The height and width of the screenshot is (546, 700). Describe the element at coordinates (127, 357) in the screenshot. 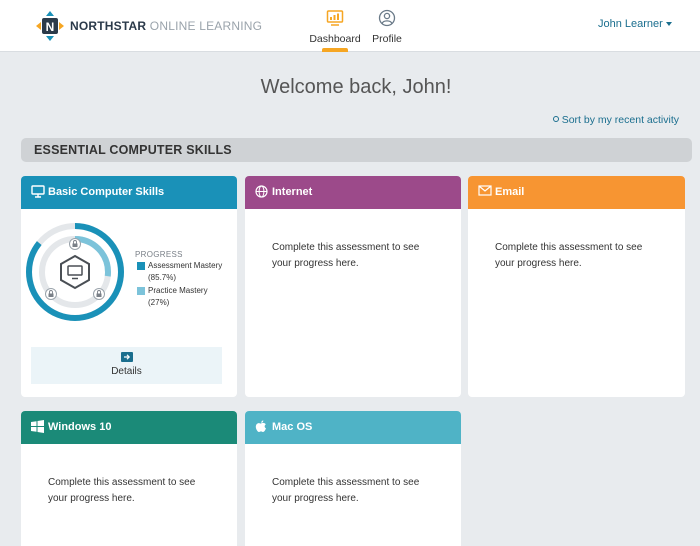

I see `arrow-right-icon` at that location.